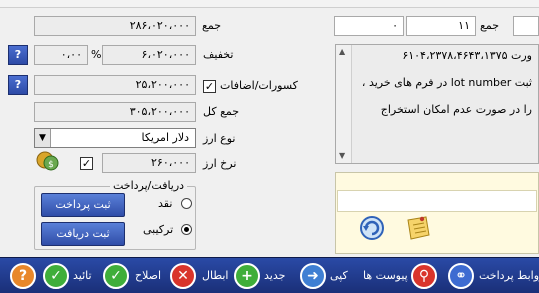 The image size is (539, 293). What do you see at coordinates (219, 138) in the screenshot?
I see `currency-type-label: نوع ارز` at bounding box center [219, 138].